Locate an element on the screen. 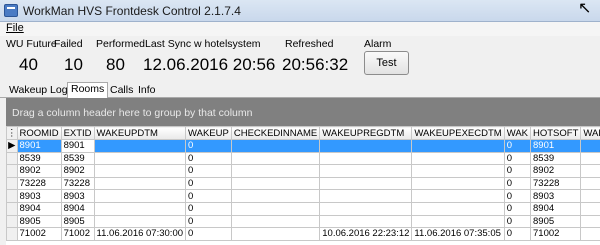 This screenshot has width=600, height=245. column-header-hotsoft: HOTSOFT is located at coordinates (555, 133).